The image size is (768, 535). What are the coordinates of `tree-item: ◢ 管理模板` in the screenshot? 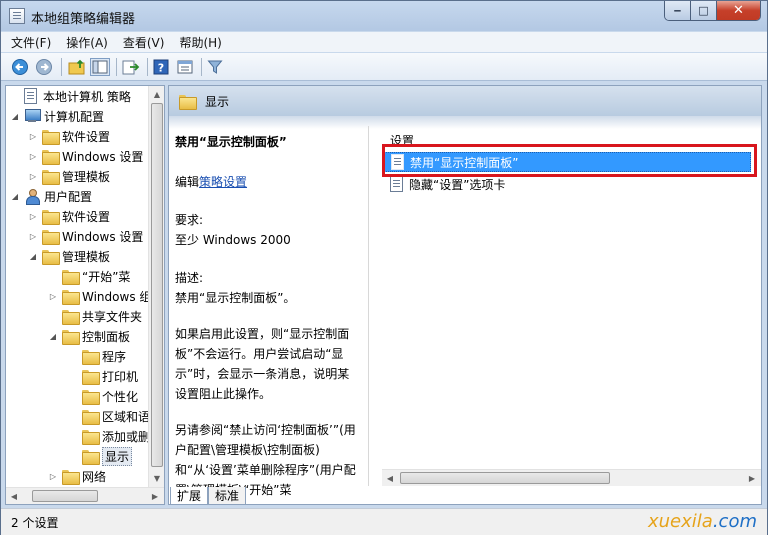 It's located at (69, 256).